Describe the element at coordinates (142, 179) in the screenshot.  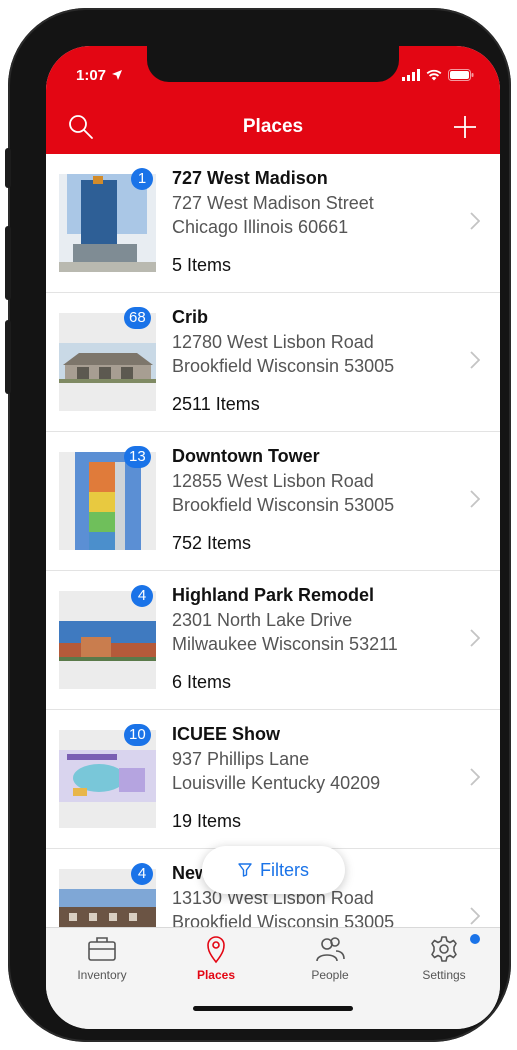
I see `row-badge: 1` at that location.